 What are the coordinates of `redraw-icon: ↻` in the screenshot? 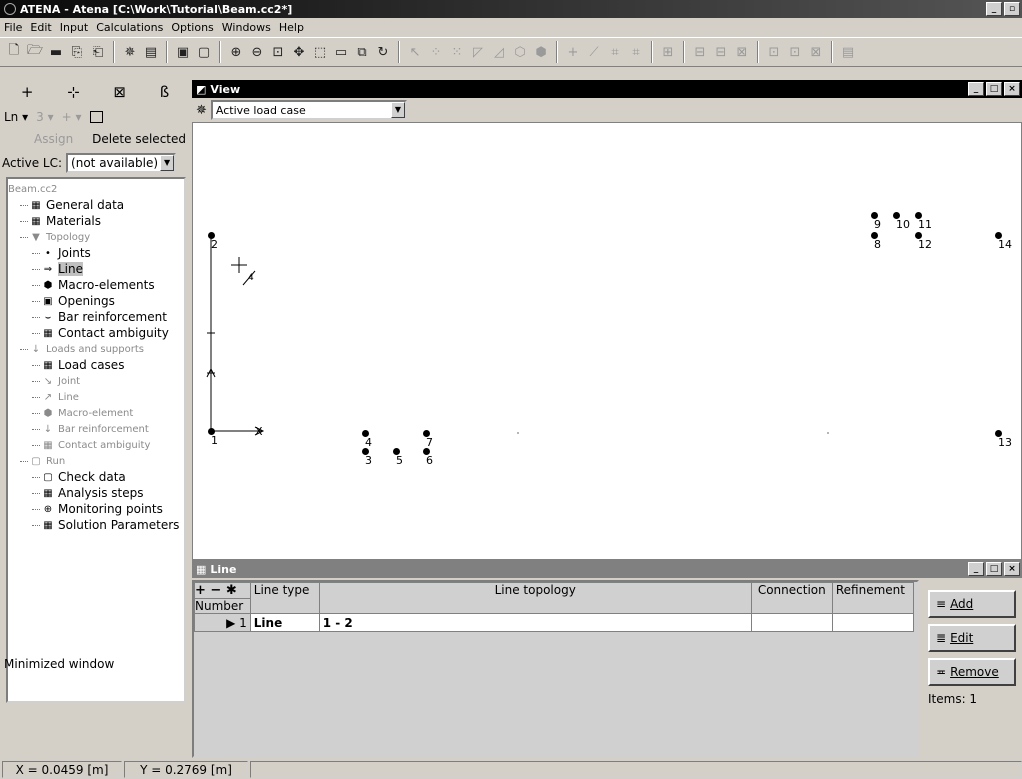 It's located at (383, 52).